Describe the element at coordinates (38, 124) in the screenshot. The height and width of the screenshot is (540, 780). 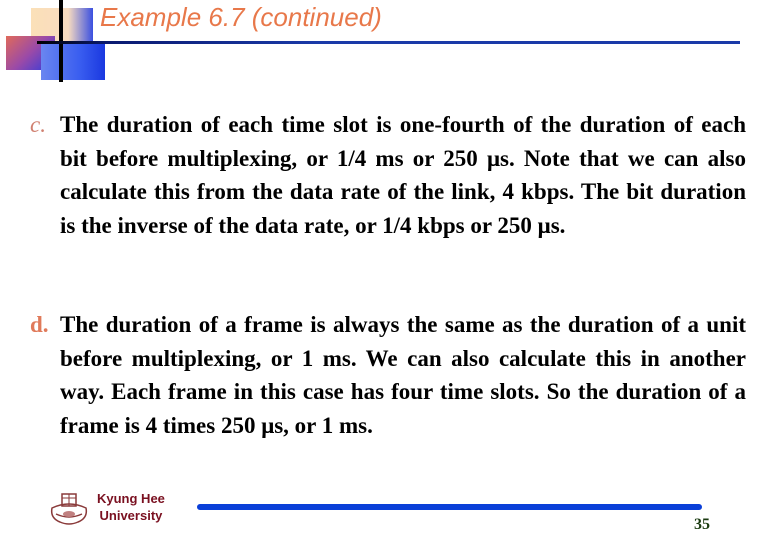
I see `list-marker: c.` at that location.